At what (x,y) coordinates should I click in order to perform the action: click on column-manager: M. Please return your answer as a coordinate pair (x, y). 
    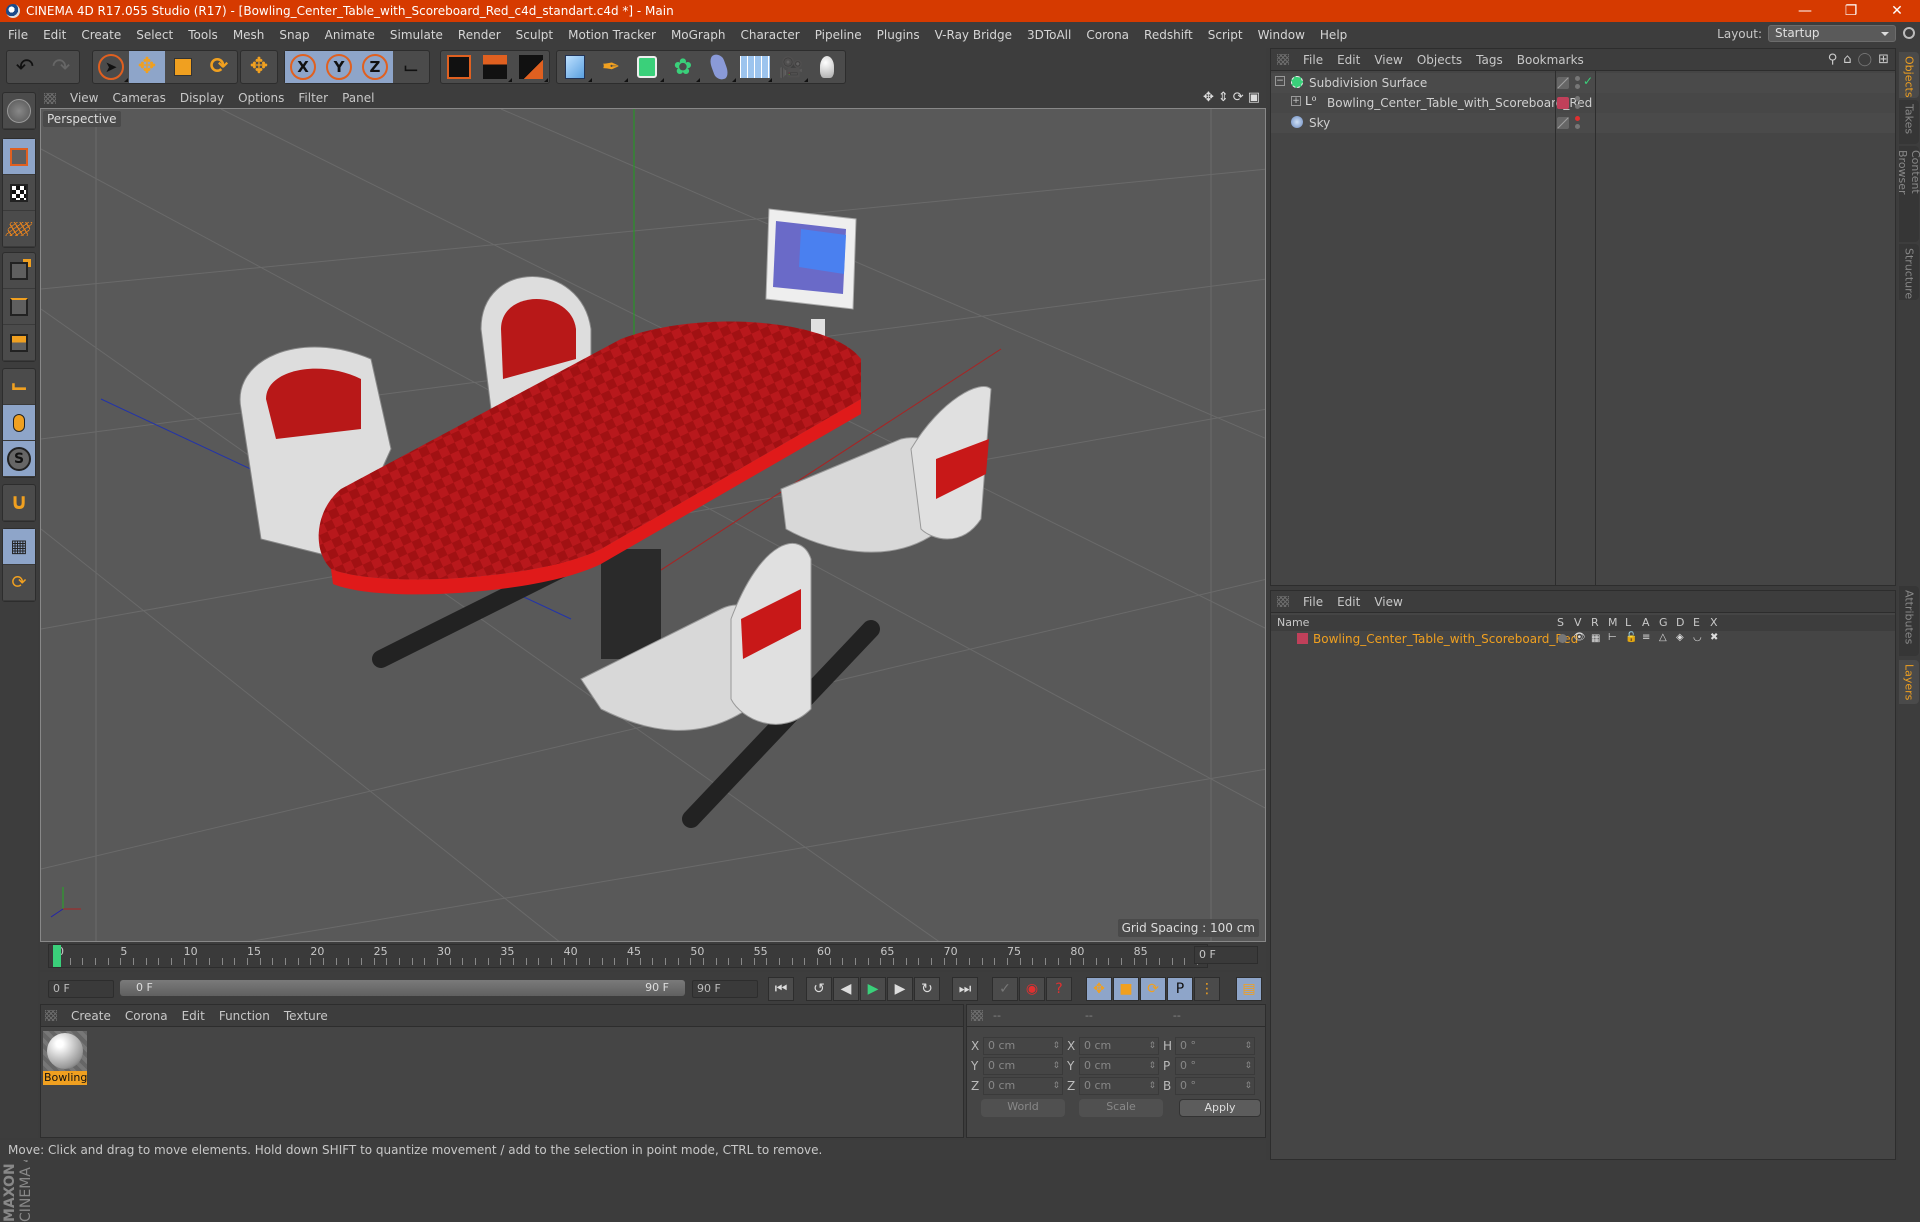
    Looking at the image, I should click on (1613, 622).